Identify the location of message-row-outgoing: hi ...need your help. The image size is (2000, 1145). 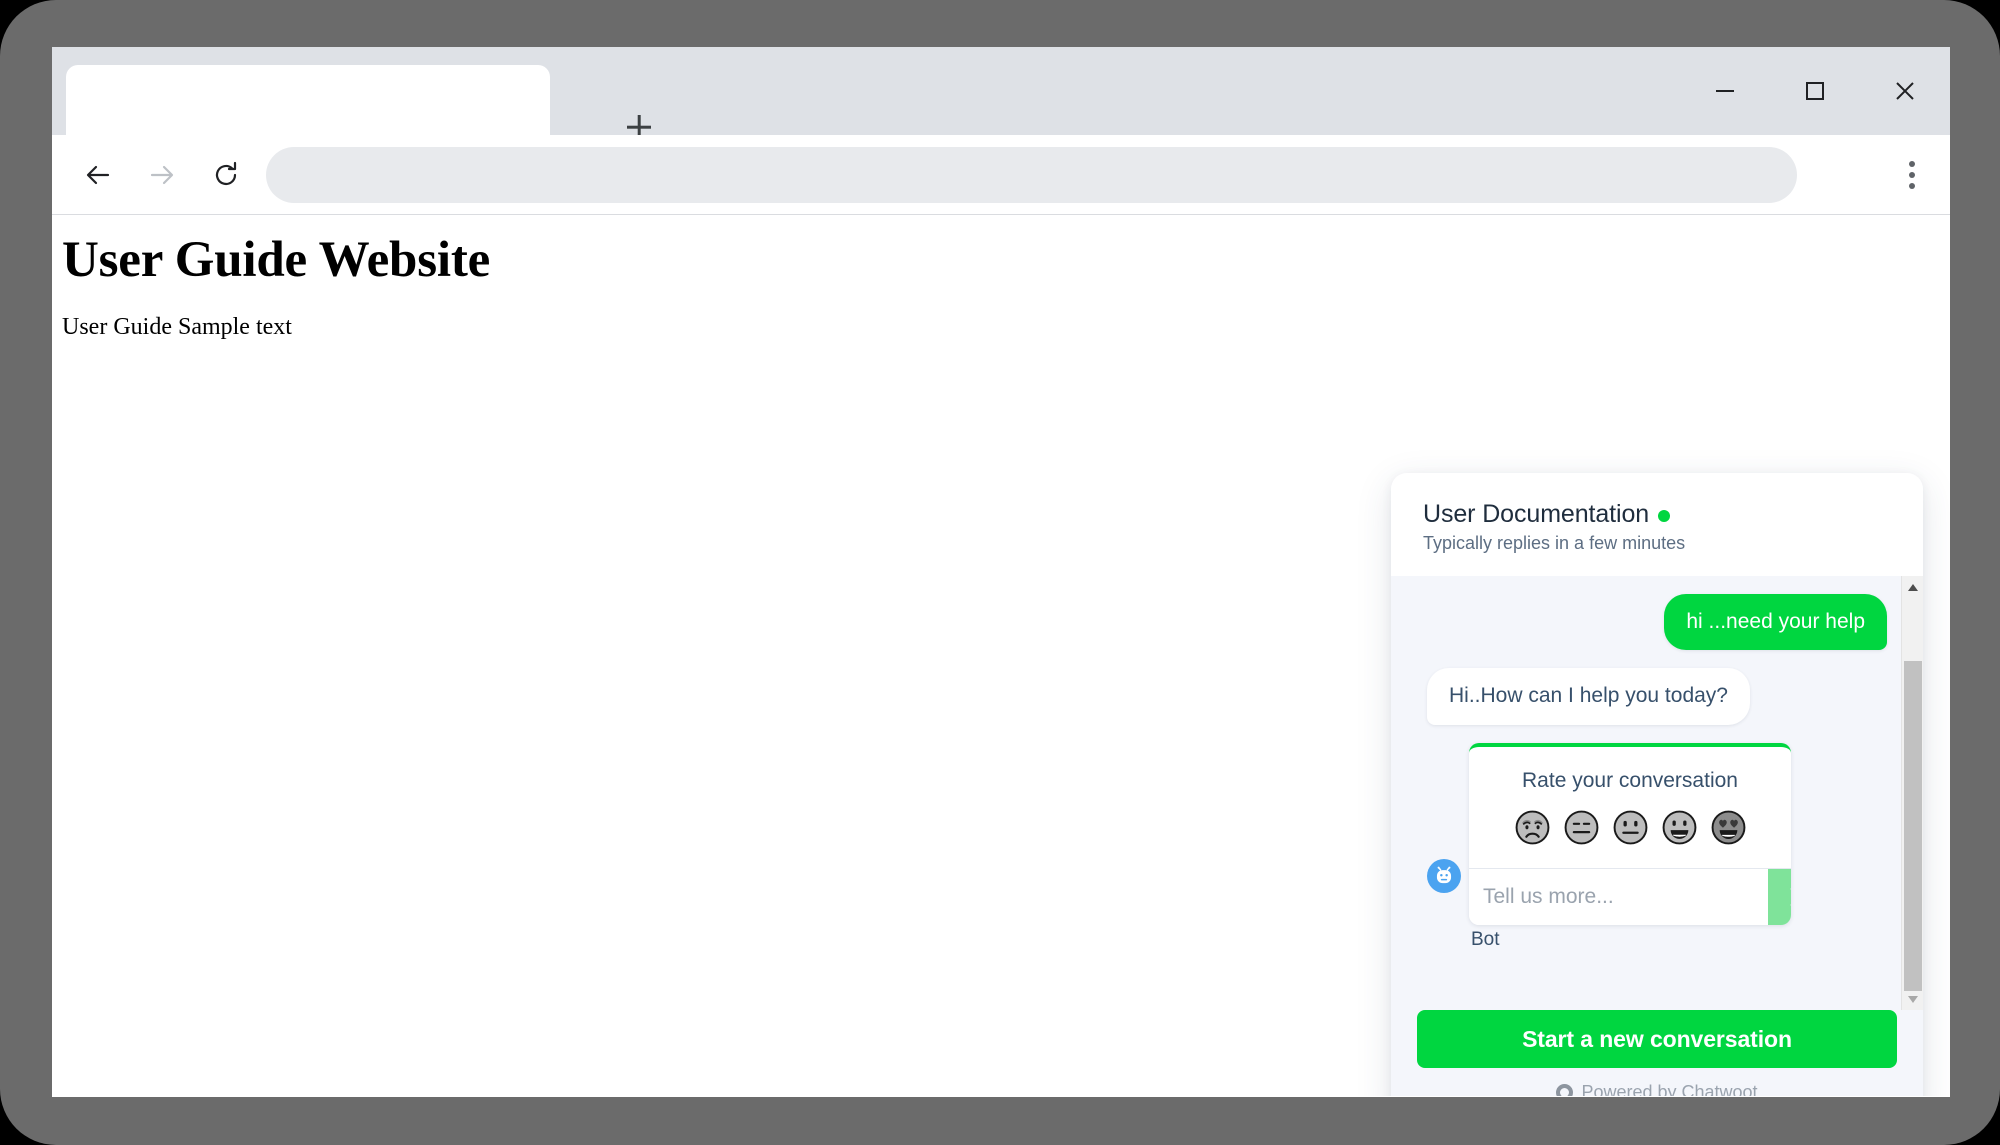
(1657, 622).